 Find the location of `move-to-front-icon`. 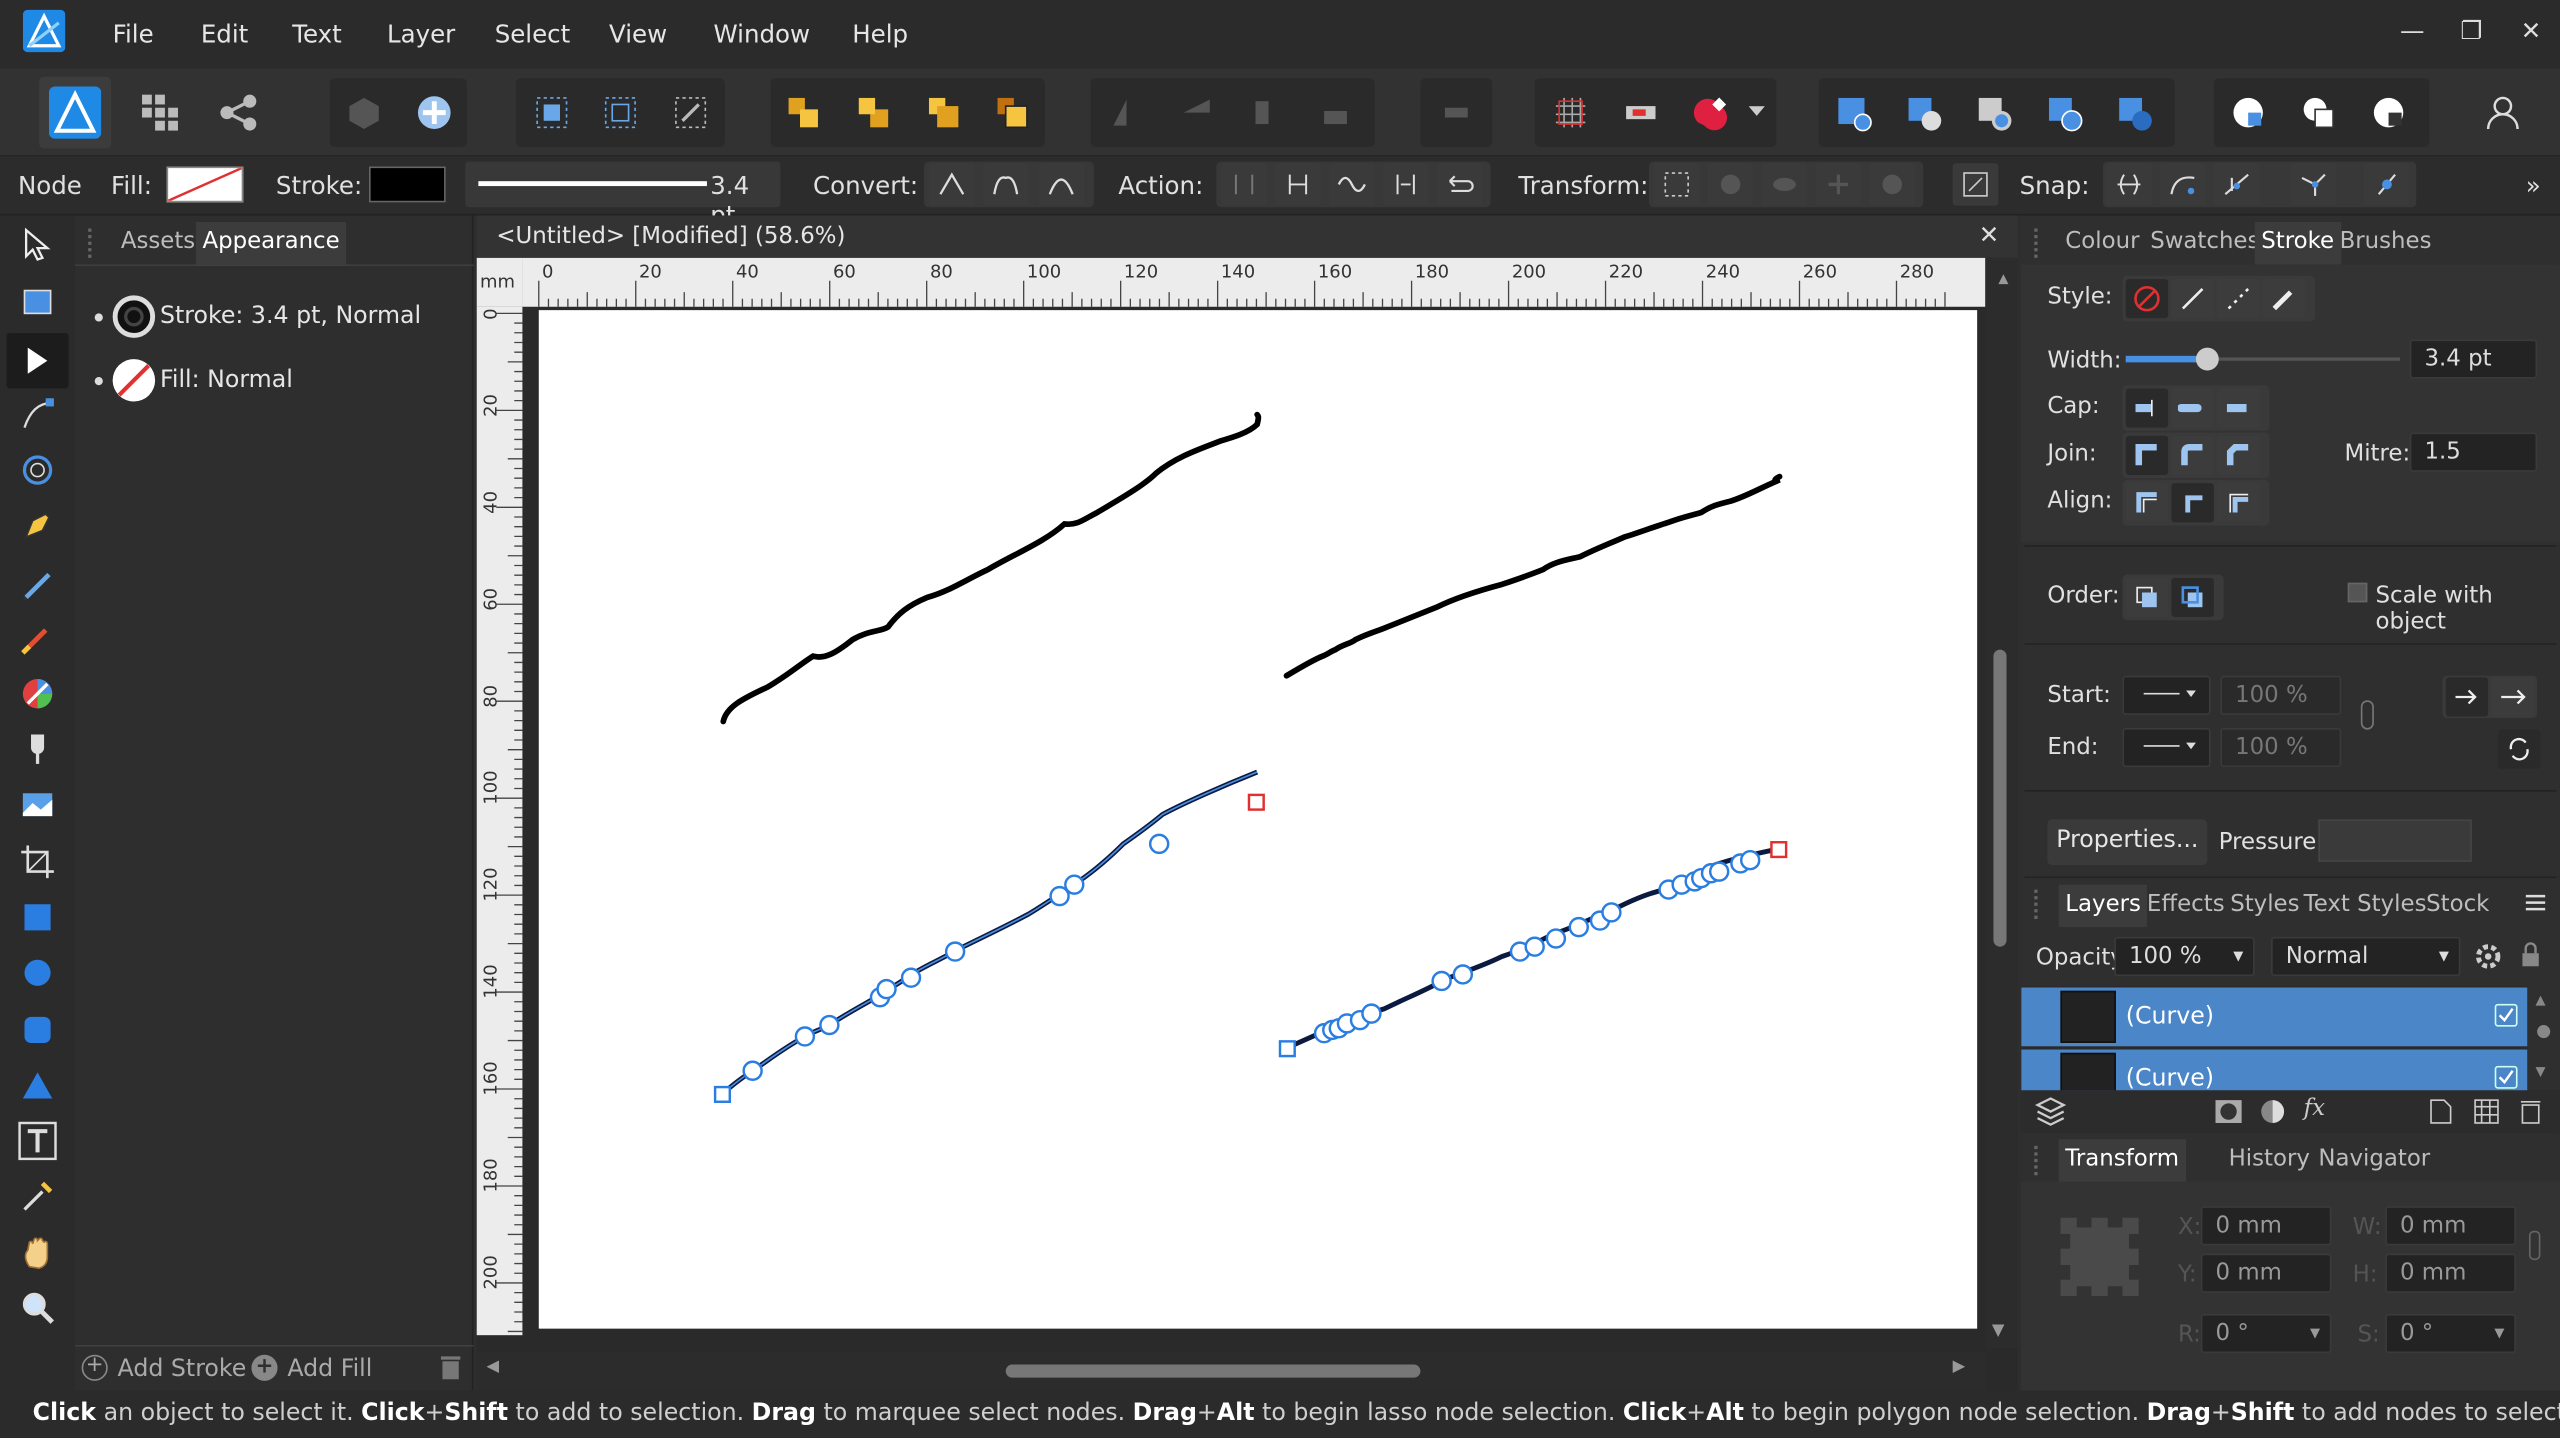

move-to-front-icon is located at coordinates (1012, 112).